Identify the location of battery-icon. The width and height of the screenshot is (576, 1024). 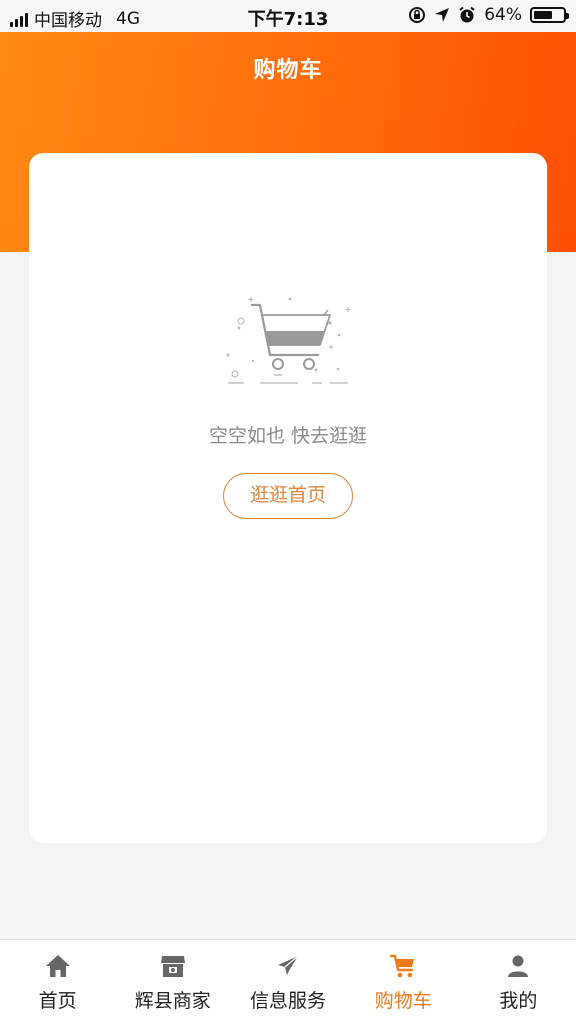
(549, 15).